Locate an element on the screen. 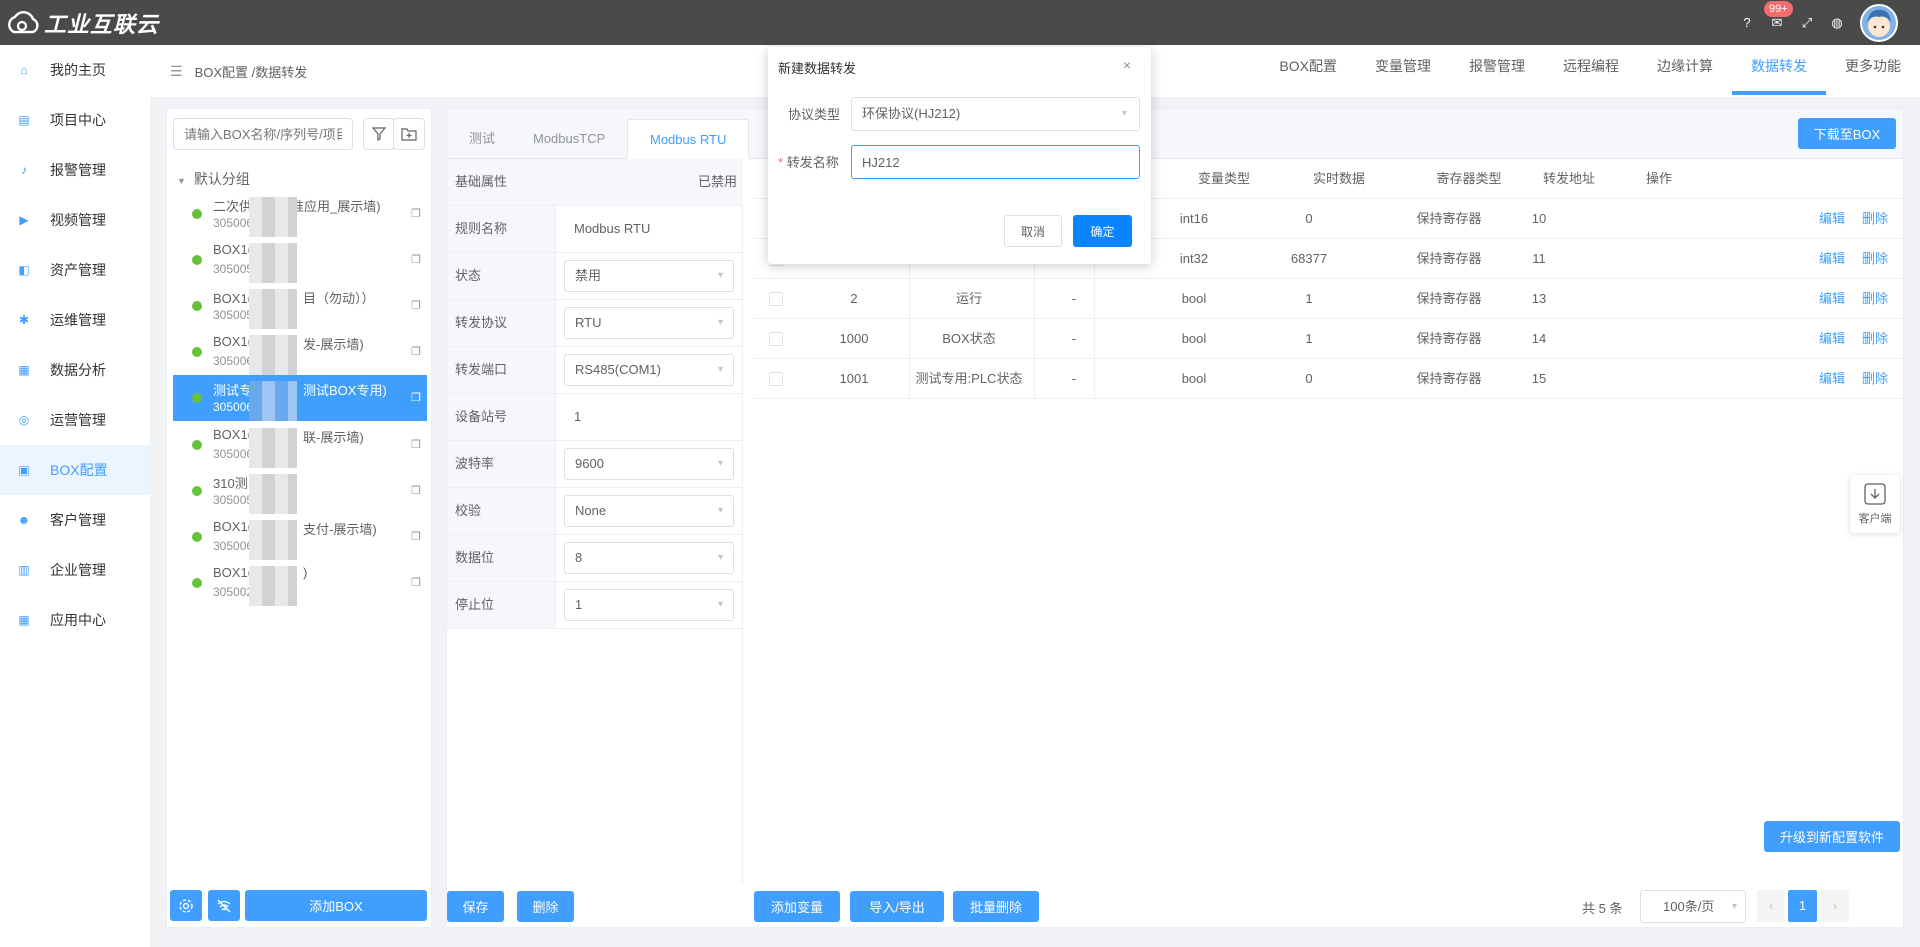 The height and width of the screenshot is (947, 1920). sidebar-item-5: ✱ 运维管理 is located at coordinates (75, 320).